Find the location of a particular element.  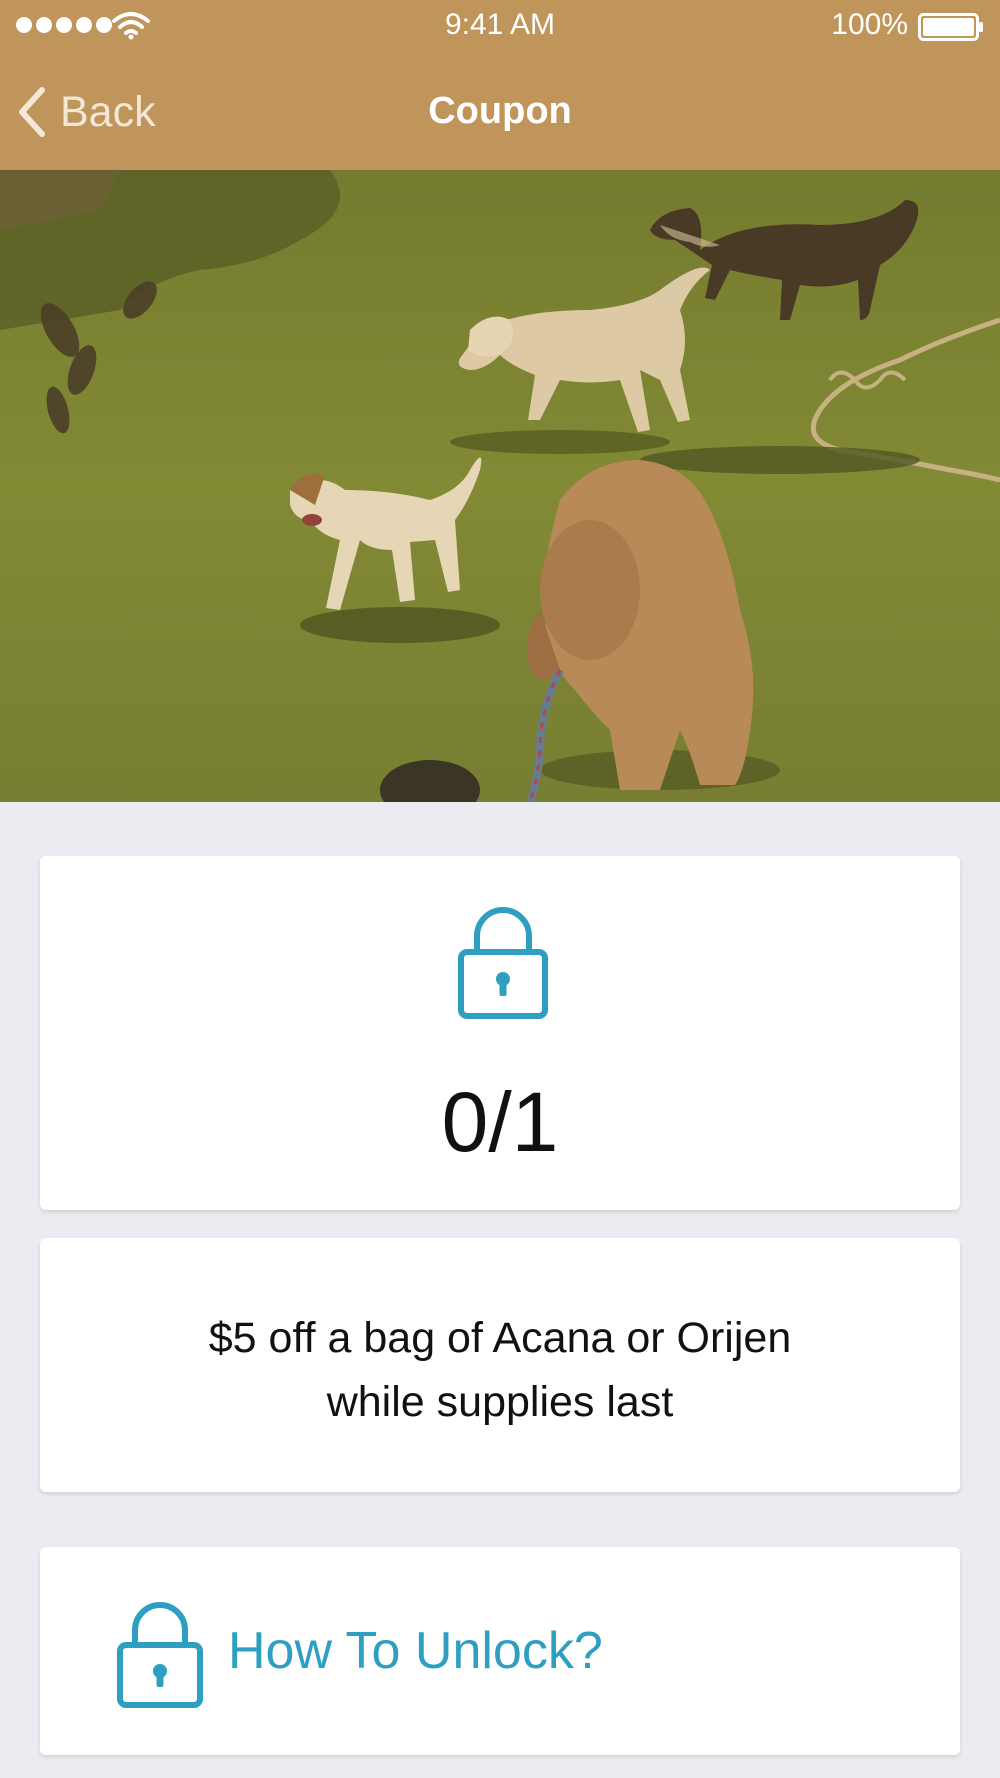

nav-bar: Back Coupon is located at coordinates (500, 112).